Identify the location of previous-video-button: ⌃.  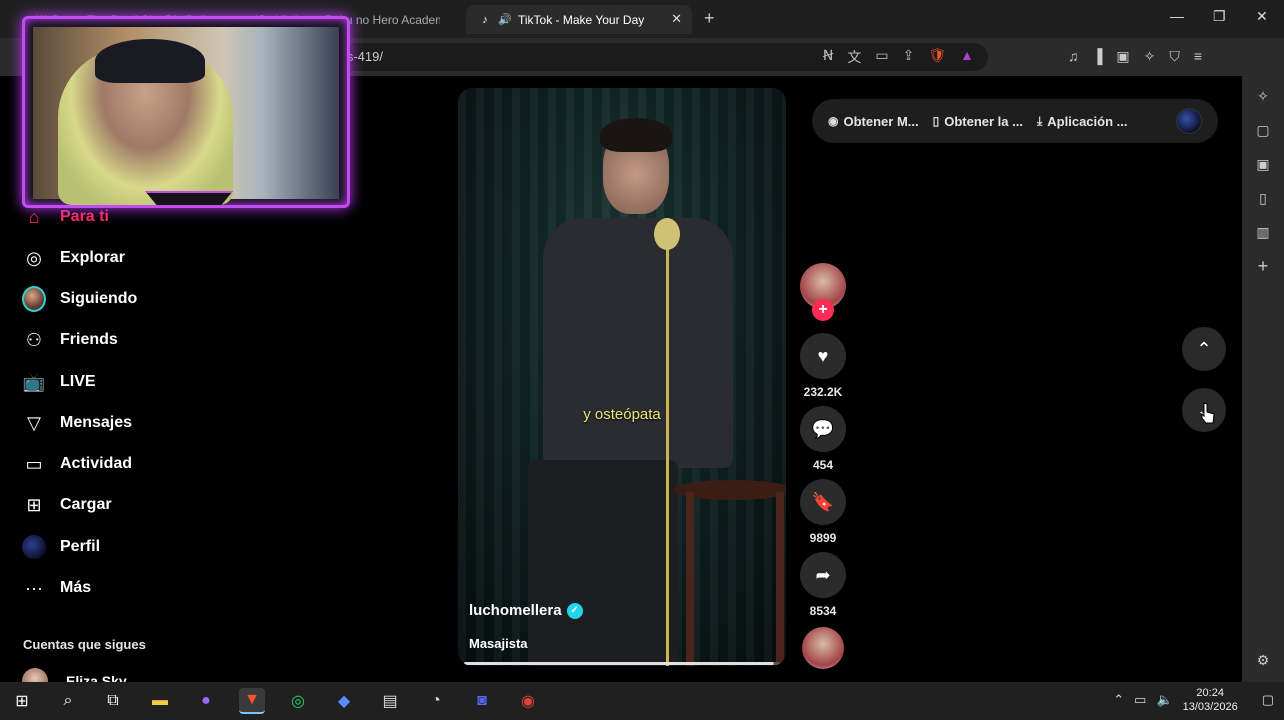
(1204, 349).